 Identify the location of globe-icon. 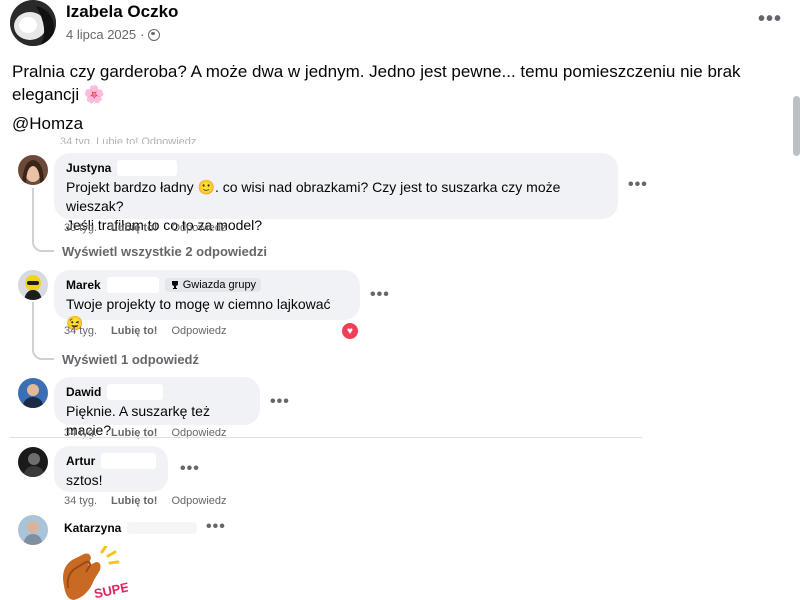
(154, 34).